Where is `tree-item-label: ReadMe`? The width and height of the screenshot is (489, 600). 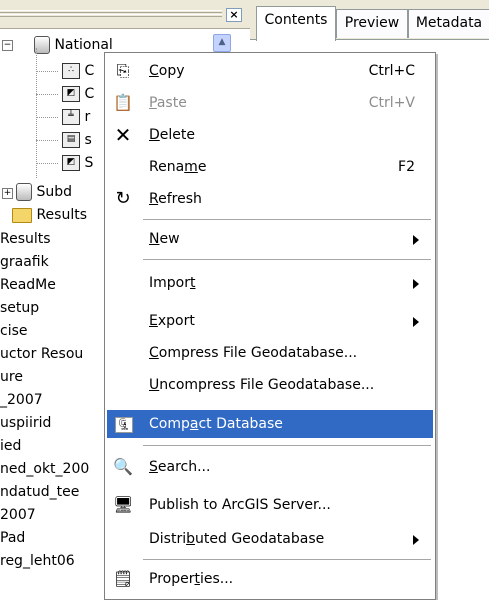 tree-item-label: ReadMe is located at coordinates (28, 285).